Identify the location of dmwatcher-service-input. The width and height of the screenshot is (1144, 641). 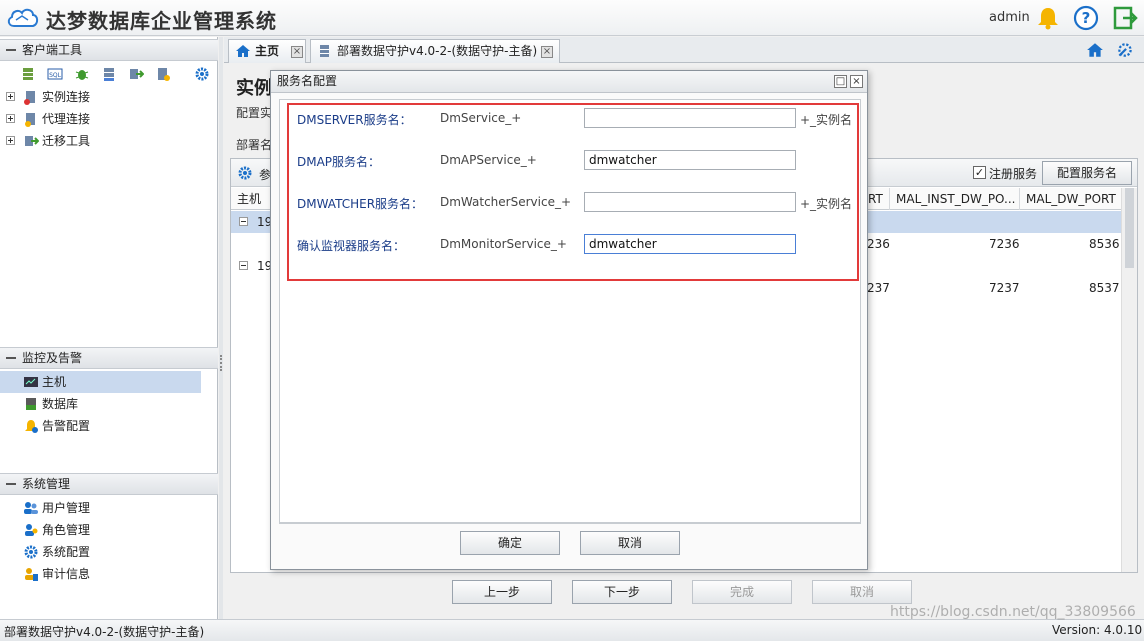
(690, 202).